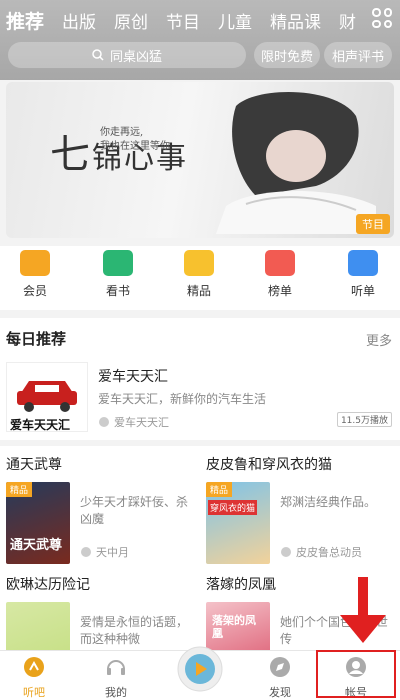  I want to click on tab-premium-course: 精品课, so click(295, 20).